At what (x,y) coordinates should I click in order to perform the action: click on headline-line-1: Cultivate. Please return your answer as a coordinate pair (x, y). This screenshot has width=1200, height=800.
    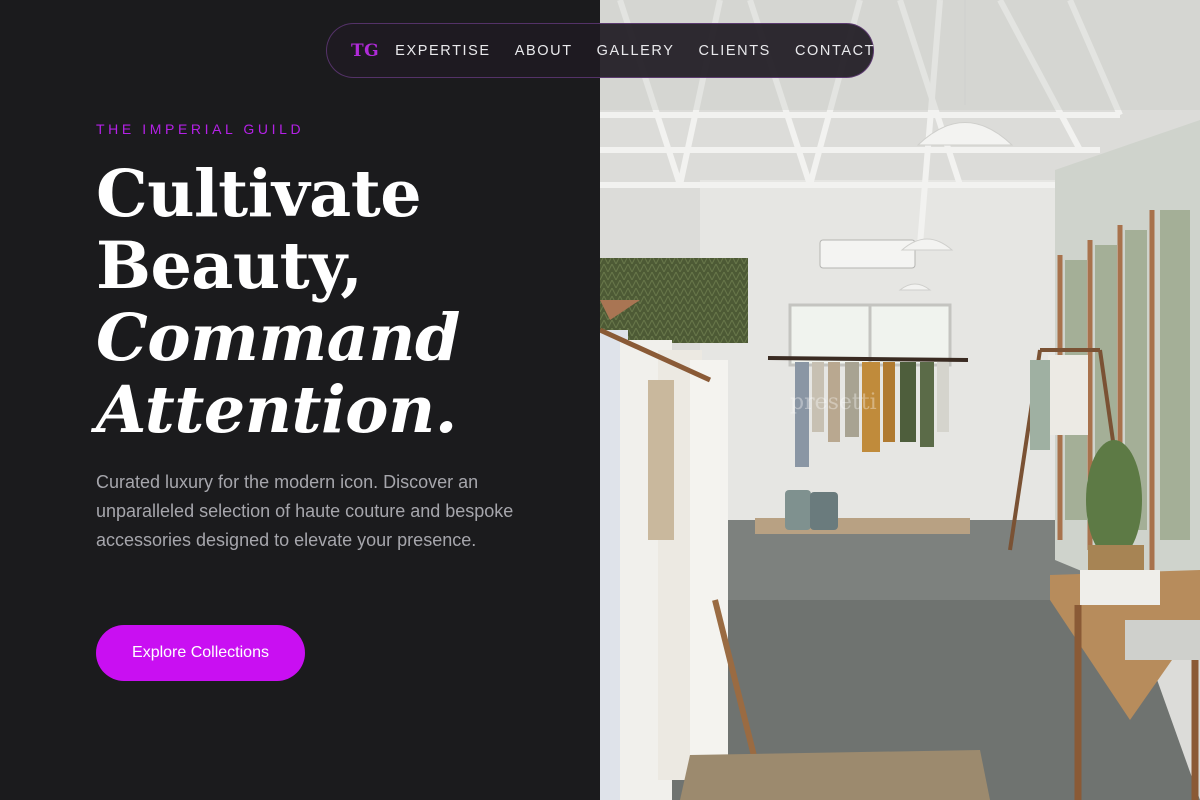
    Looking at the image, I should click on (259, 194).